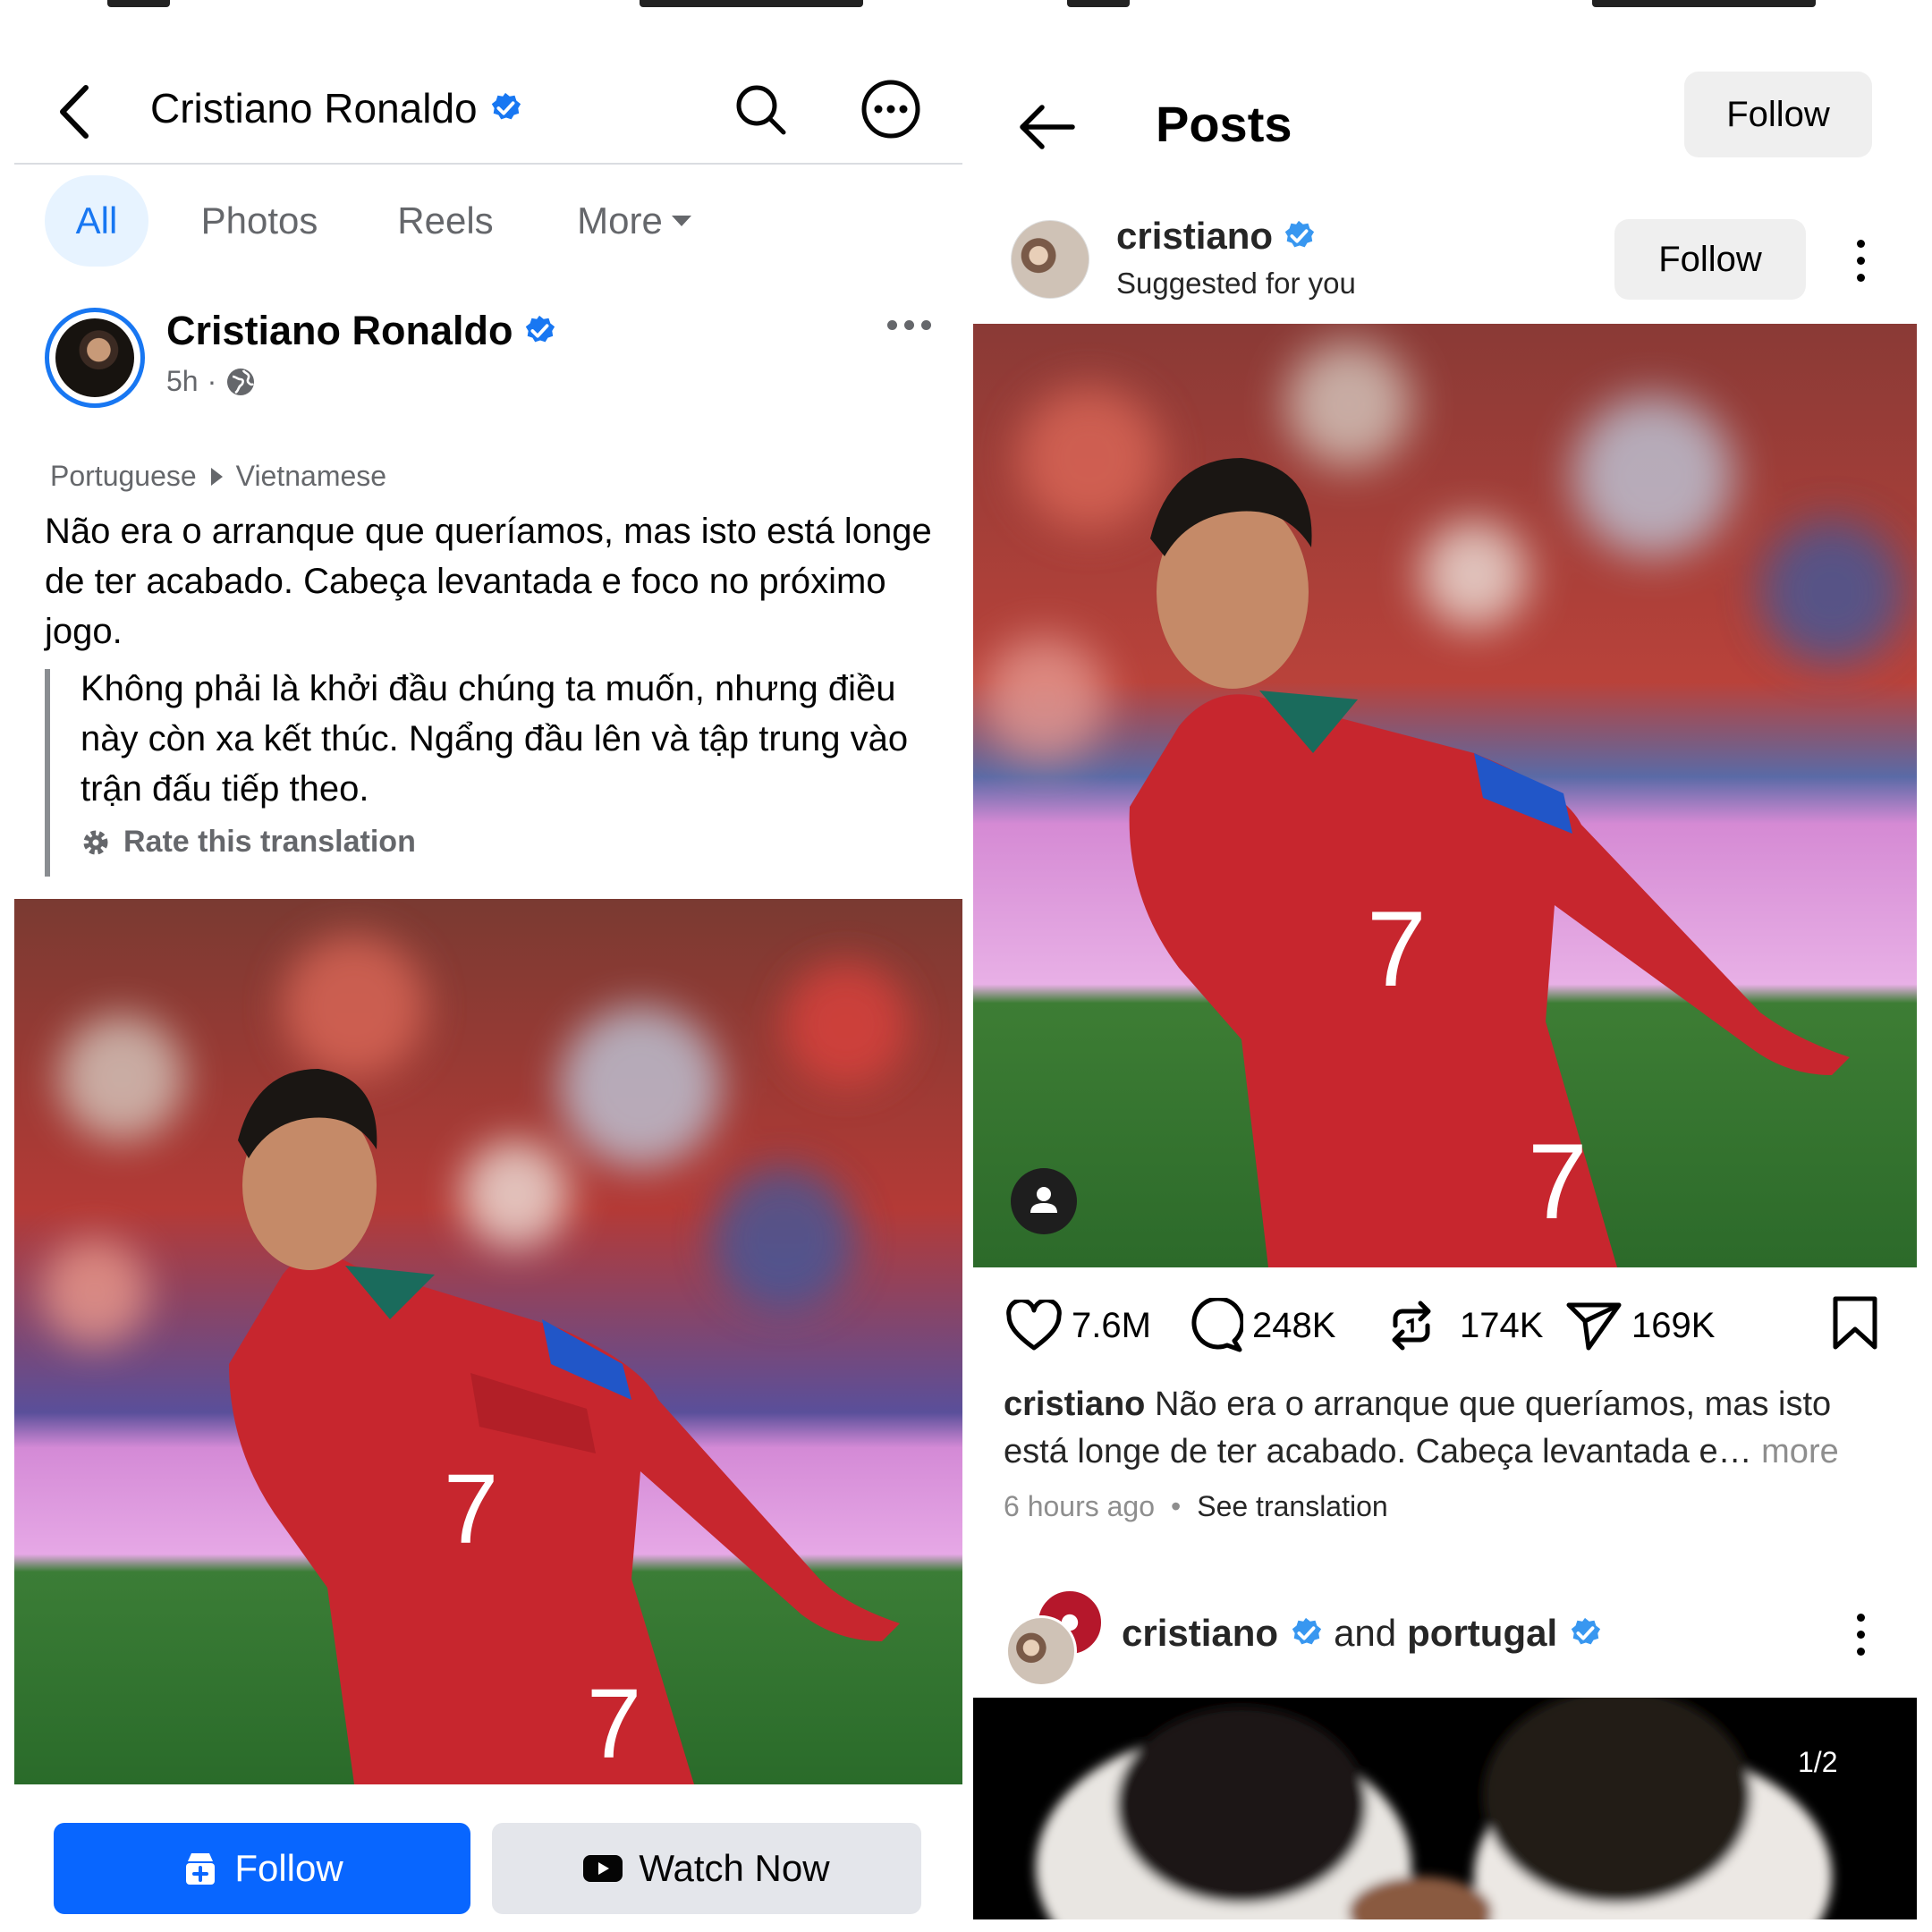 This screenshot has height=1932, width=1932. What do you see at coordinates (620, 220) in the screenshot?
I see `tab-label: More` at bounding box center [620, 220].